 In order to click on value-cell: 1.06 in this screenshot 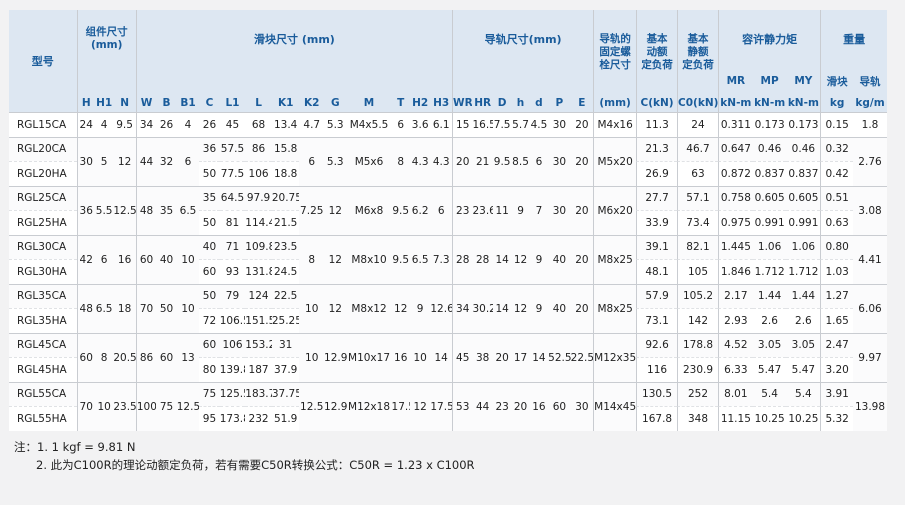, I will do `click(769, 246)`.